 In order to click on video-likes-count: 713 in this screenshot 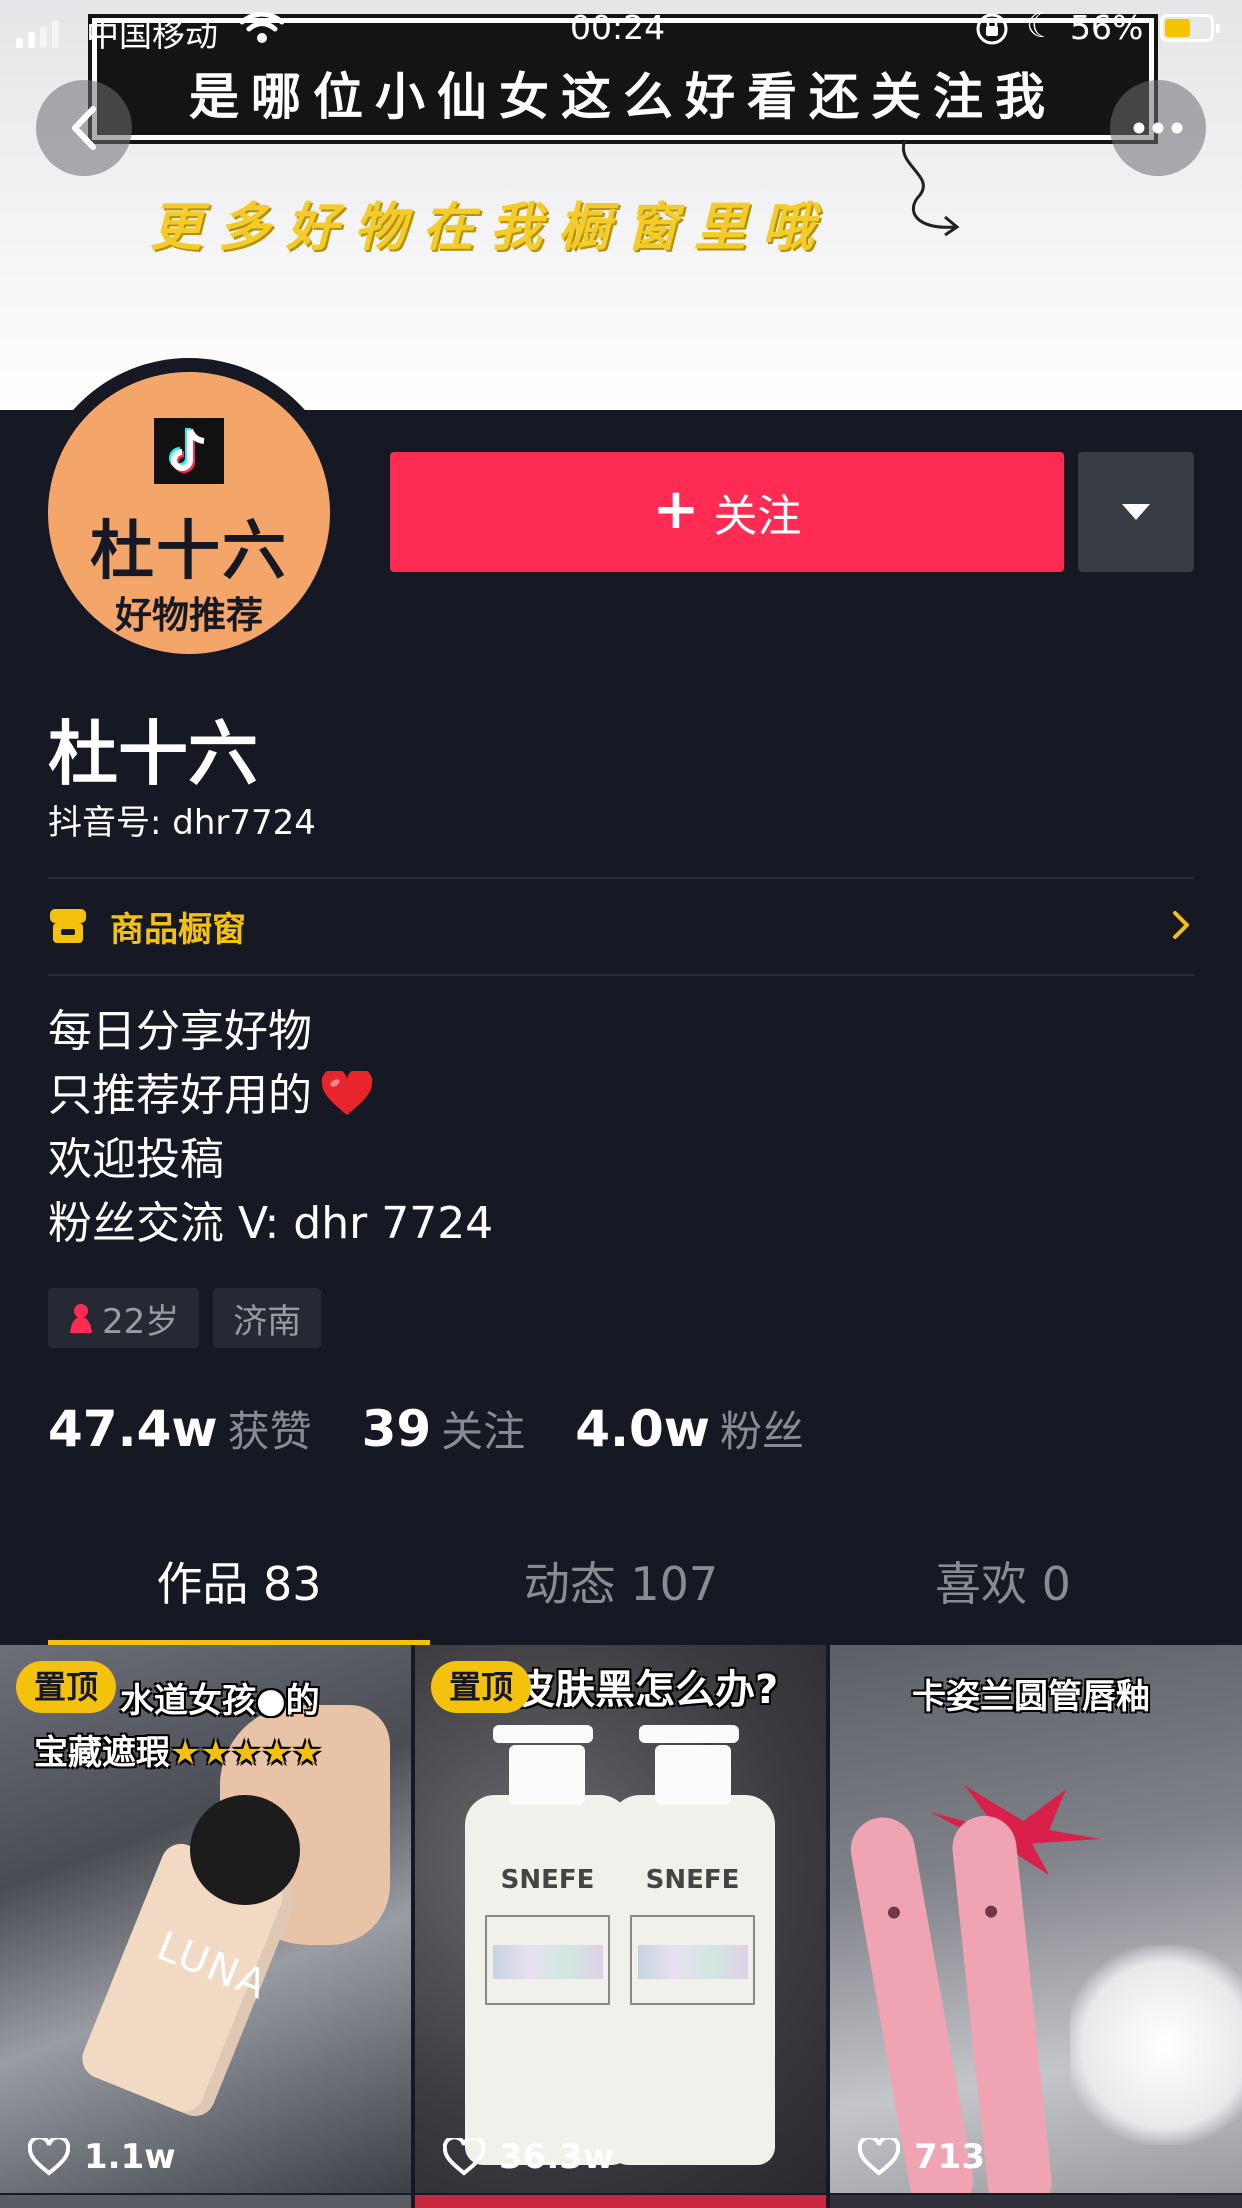, I will do `click(949, 2157)`.